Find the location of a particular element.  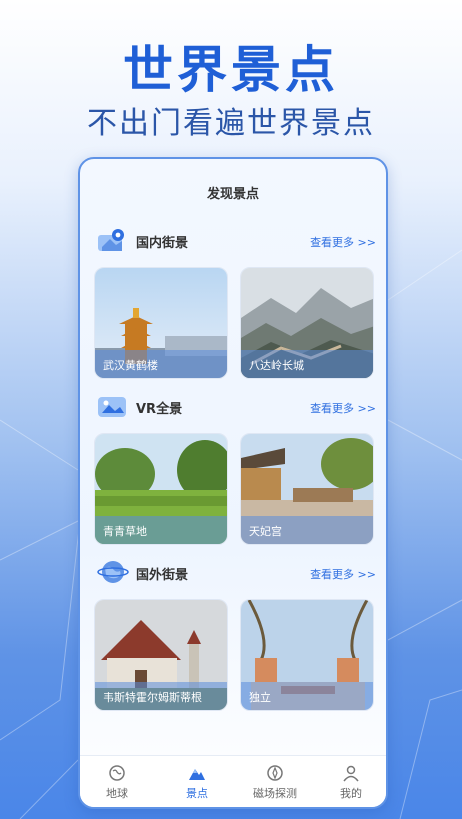

compass-tab-icon is located at coordinates (275, 773).